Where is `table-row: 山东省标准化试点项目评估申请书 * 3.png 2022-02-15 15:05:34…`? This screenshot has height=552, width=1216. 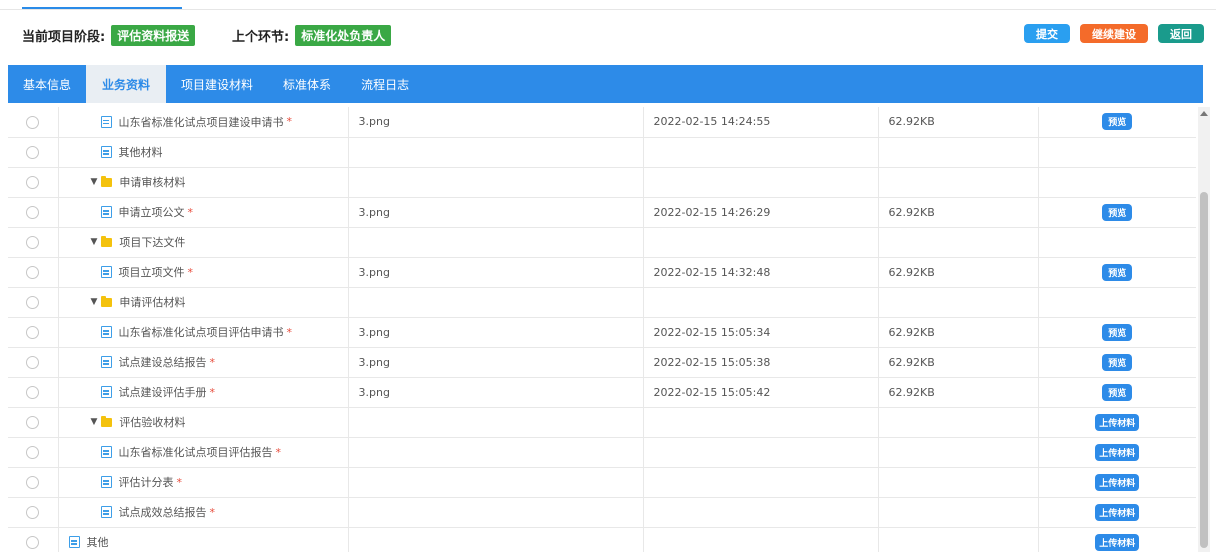 table-row: 山东省标准化试点项目评估申请书 * 3.png 2022-02-15 15:05:34… is located at coordinates (602, 332).